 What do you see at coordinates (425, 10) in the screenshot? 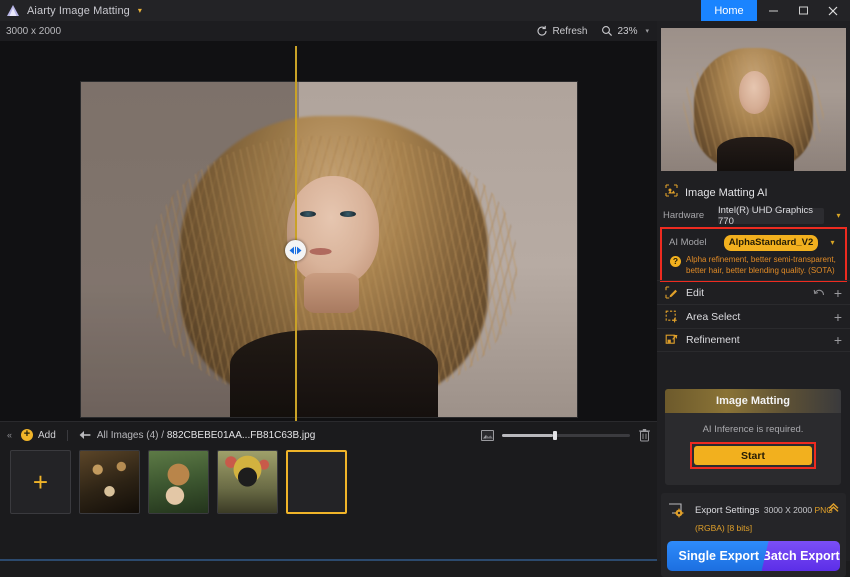
I see `title-bar: Aiarty Image Matting ▾ Home` at bounding box center [425, 10].